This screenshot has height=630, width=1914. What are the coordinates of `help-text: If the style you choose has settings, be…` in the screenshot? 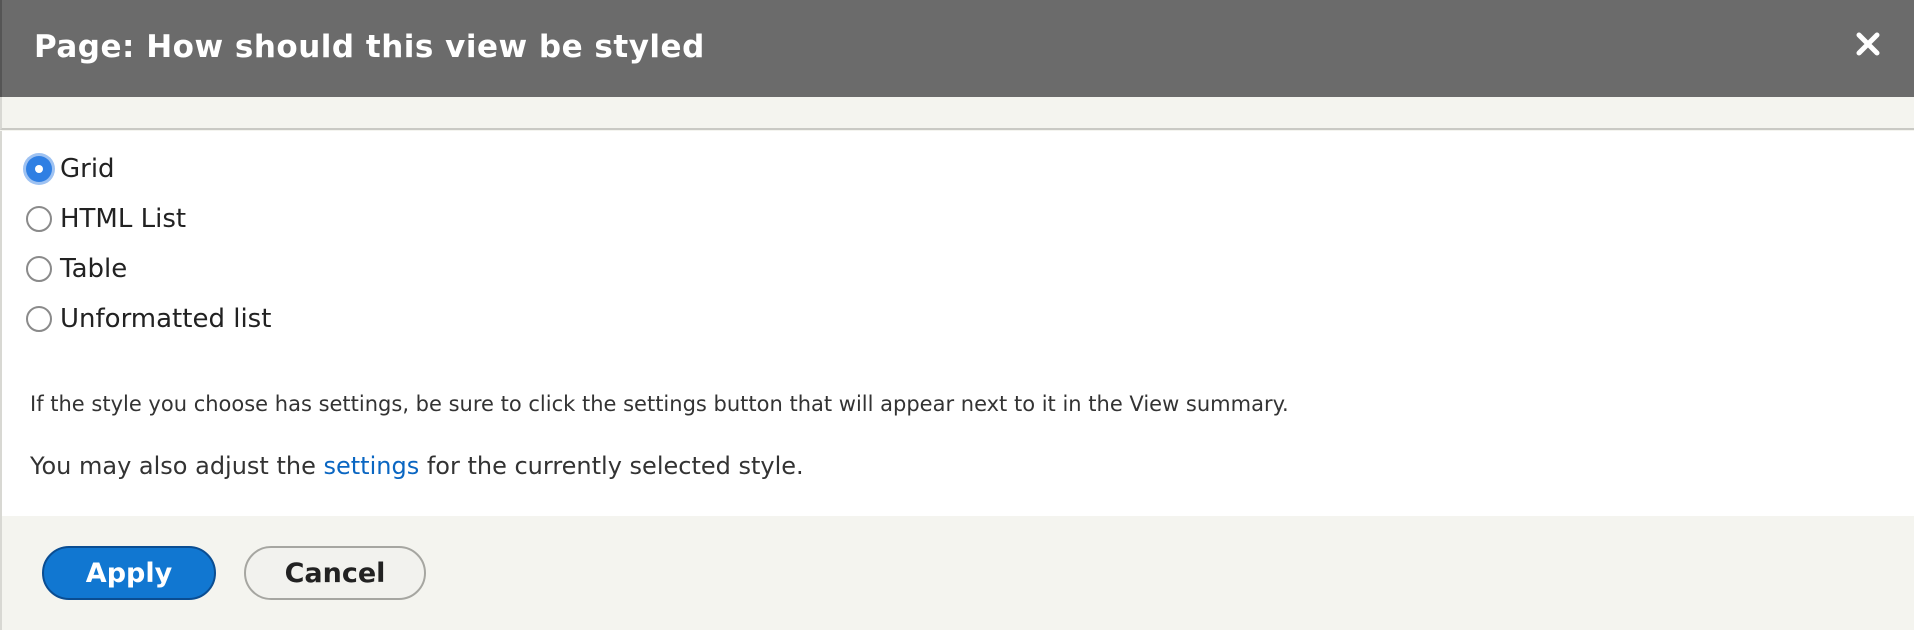 It's located at (659, 404).